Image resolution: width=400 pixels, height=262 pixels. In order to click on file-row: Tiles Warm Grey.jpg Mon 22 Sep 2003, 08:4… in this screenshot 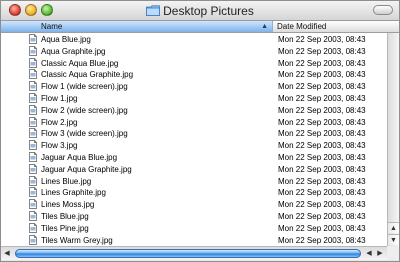, I will do `click(194, 240)`.